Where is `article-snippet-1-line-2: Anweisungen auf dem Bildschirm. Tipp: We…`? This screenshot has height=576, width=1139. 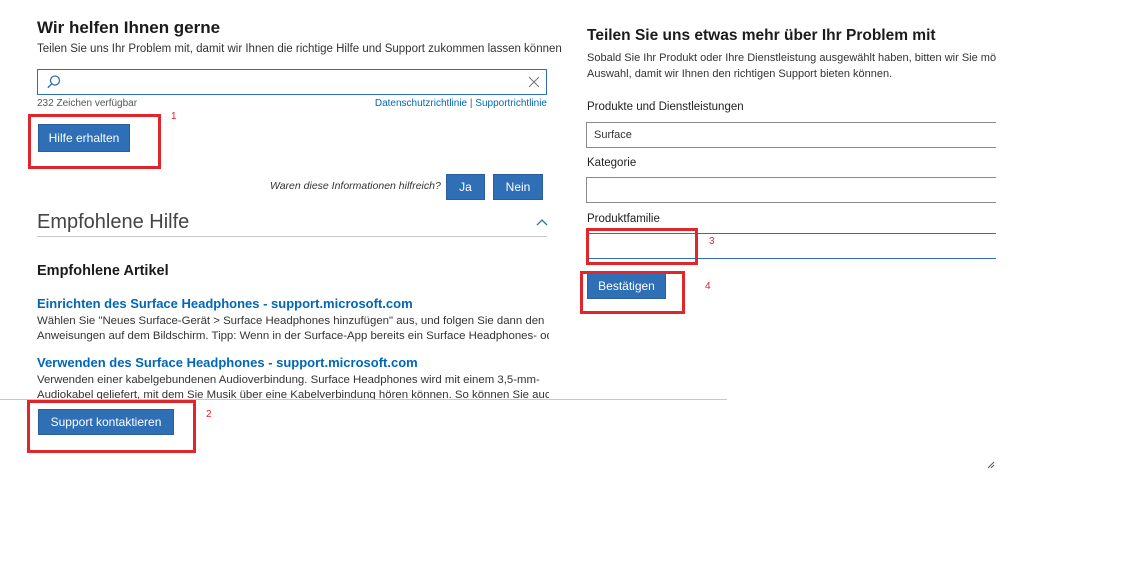 article-snippet-1-line-2: Anweisungen auf dem Bildschirm. Tipp: We… is located at coordinates (293, 336).